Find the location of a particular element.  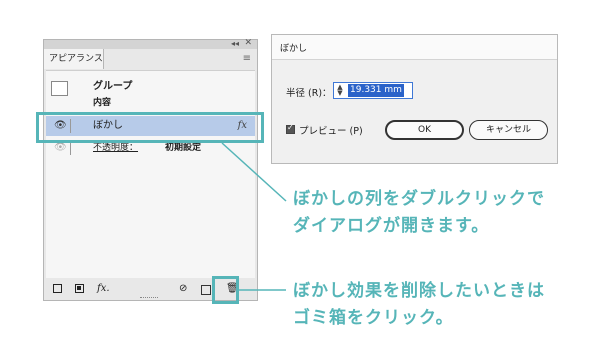

radius-input: ▲ ▼ 19.331 mm is located at coordinates (373, 90).